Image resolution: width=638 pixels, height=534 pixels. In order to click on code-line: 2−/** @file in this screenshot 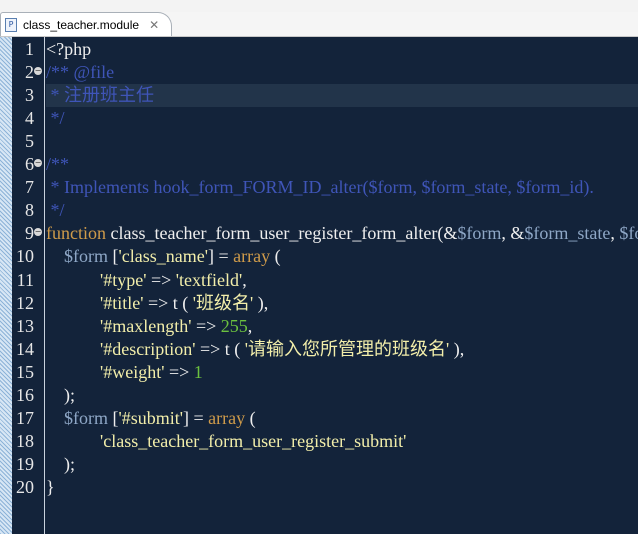, I will do `click(319, 72)`.